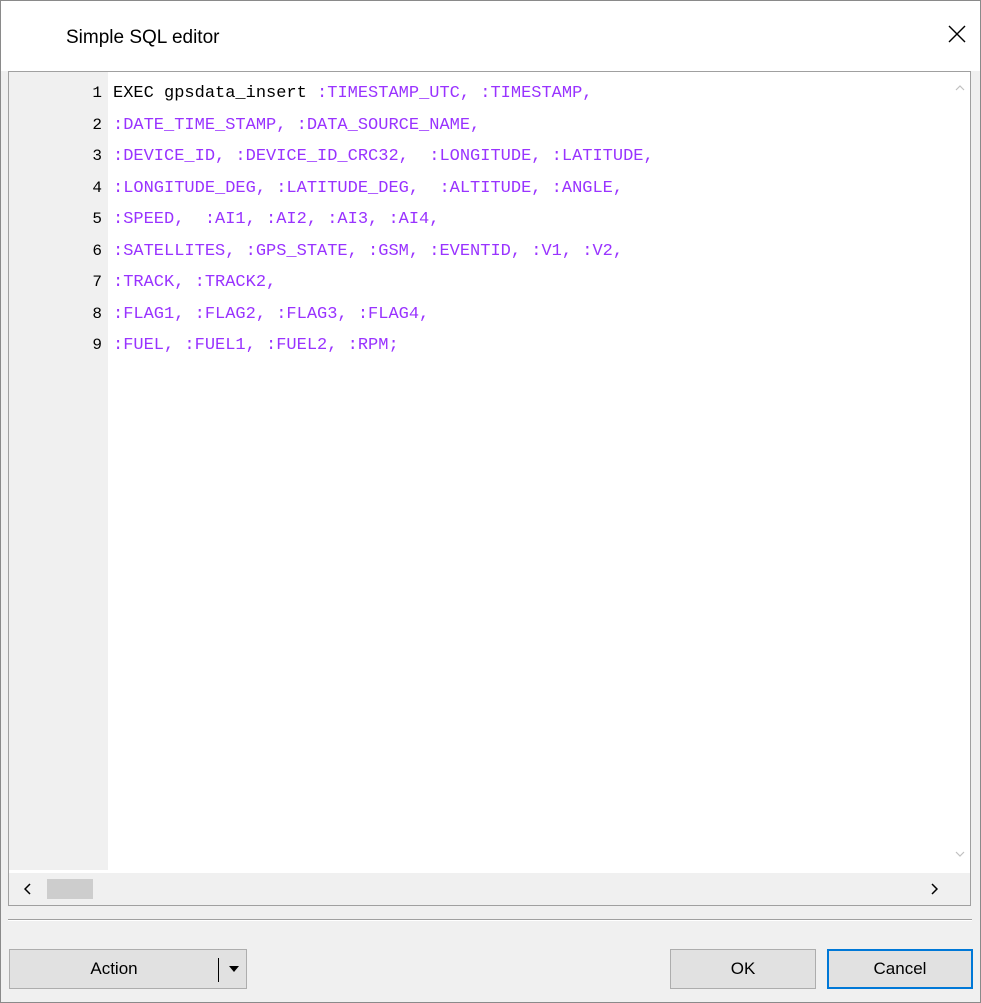  I want to click on line-number: 8, so click(97, 313).